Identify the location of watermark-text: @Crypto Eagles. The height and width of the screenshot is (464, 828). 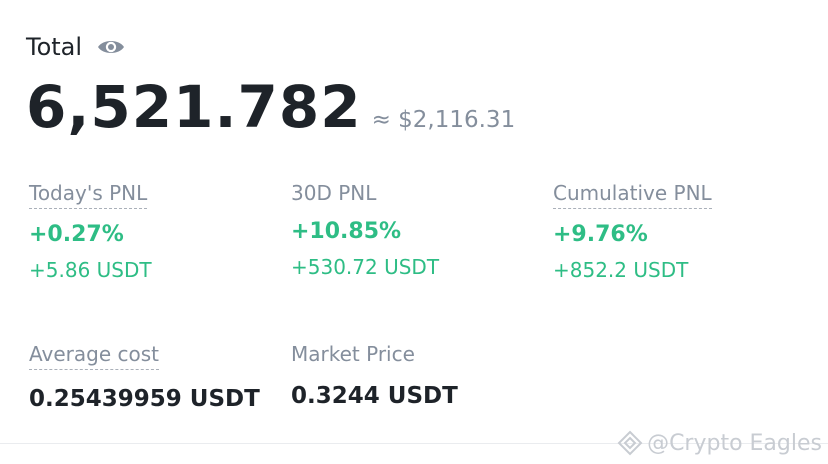
(734, 443).